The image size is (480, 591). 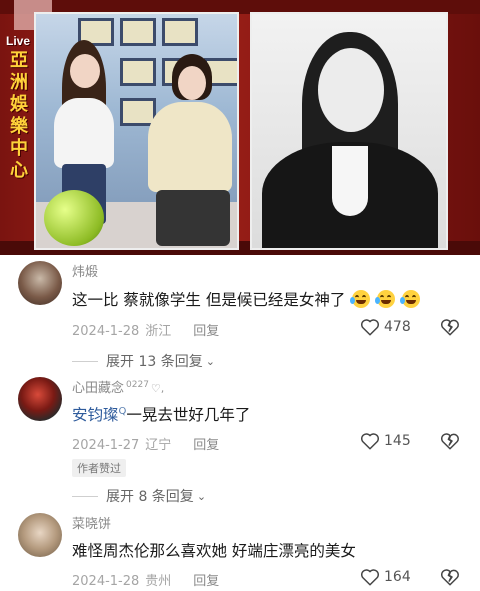 What do you see at coordinates (158, 445) in the screenshot?
I see `comment-location: 辽宁` at bounding box center [158, 445].